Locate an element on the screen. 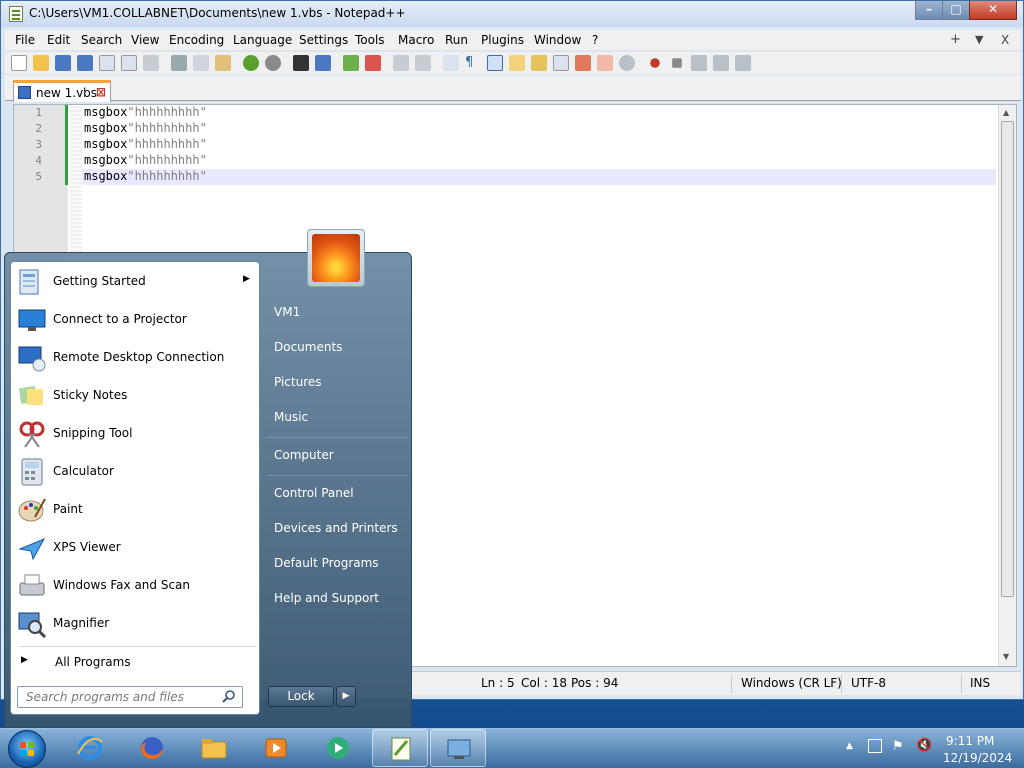 Image resolution: width=1024 pixels, height=768 pixels. taskbar-internet-explorer is located at coordinates (90, 748).